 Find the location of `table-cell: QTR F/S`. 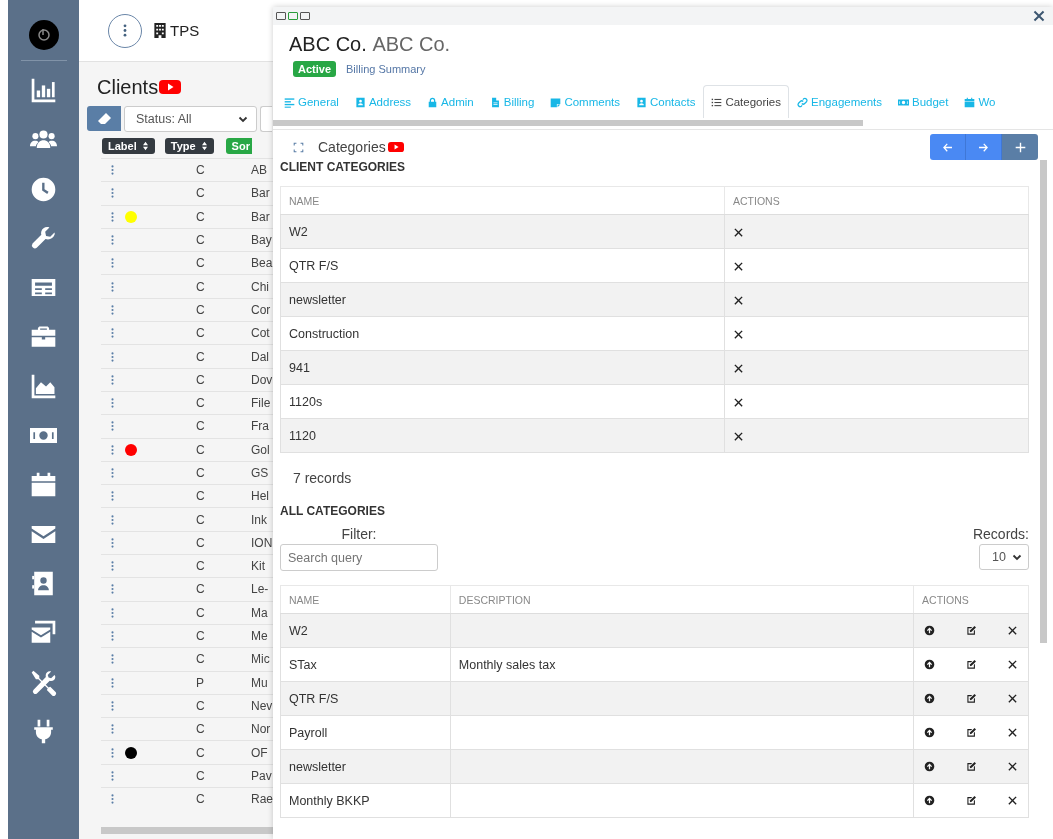

table-cell: QTR F/S is located at coordinates (365, 698).